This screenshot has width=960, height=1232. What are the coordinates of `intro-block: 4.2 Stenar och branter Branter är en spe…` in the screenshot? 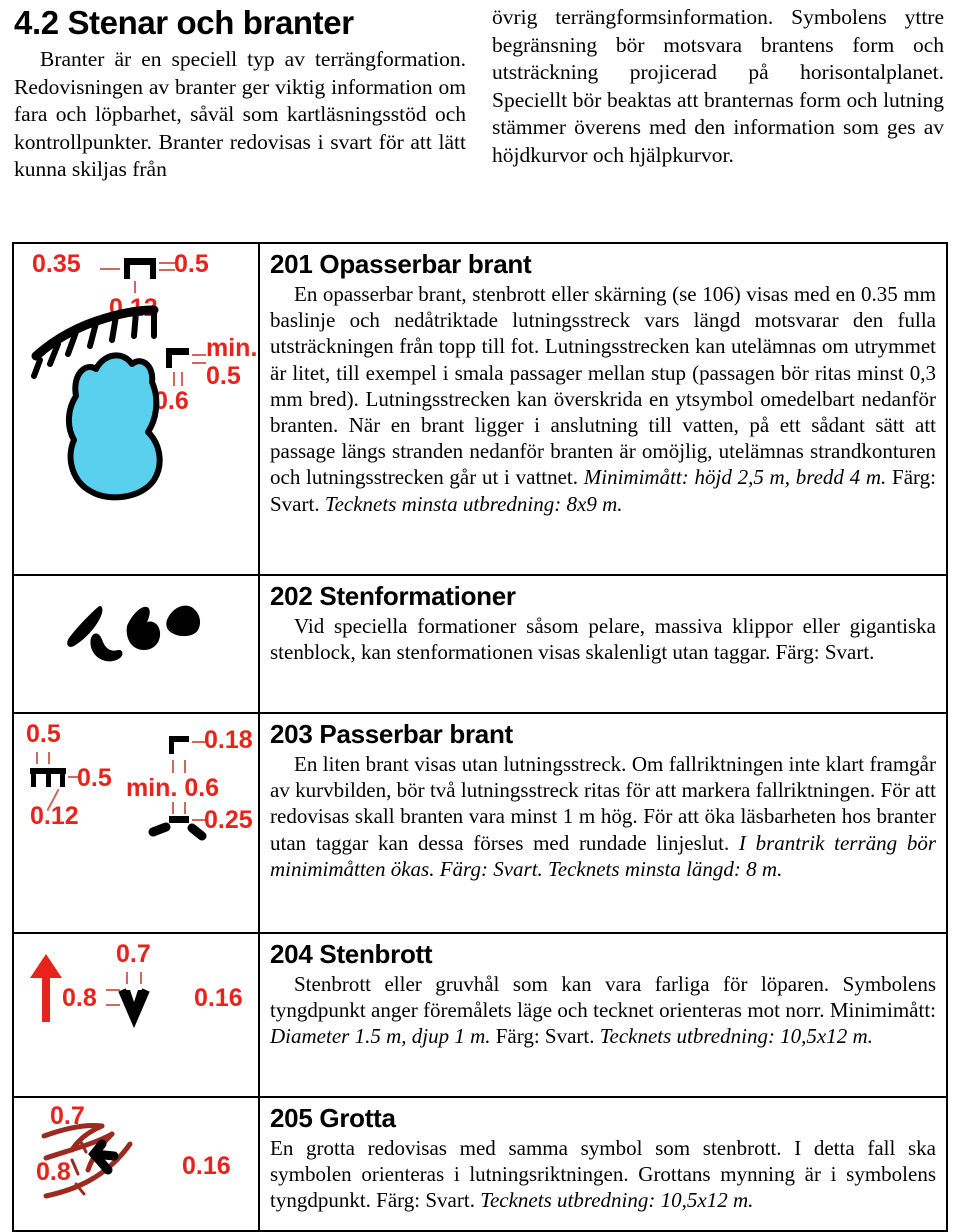 It's located at (480, 92).